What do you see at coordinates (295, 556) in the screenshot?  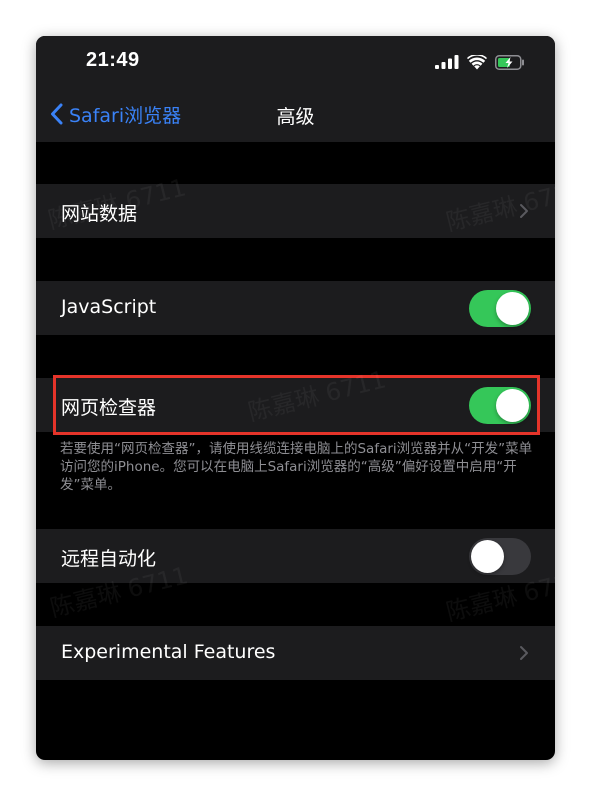 I see `remote-automation-row: 远程自动化` at bounding box center [295, 556].